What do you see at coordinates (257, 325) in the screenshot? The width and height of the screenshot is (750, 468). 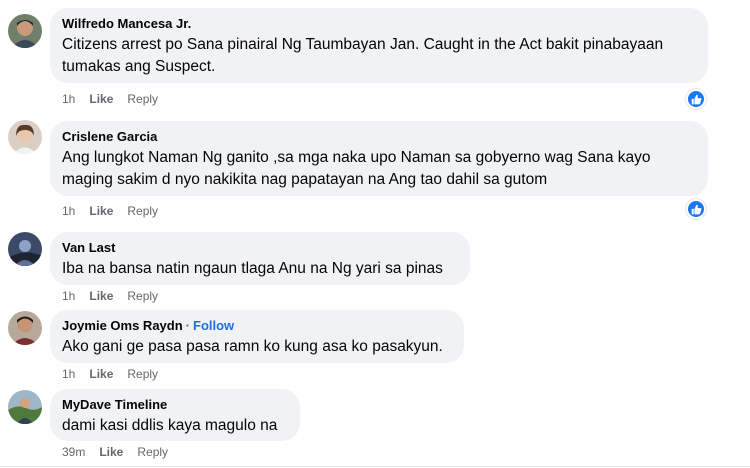 I see `comment-author-line: Joymie Oms Raydn · Follow` at bounding box center [257, 325].